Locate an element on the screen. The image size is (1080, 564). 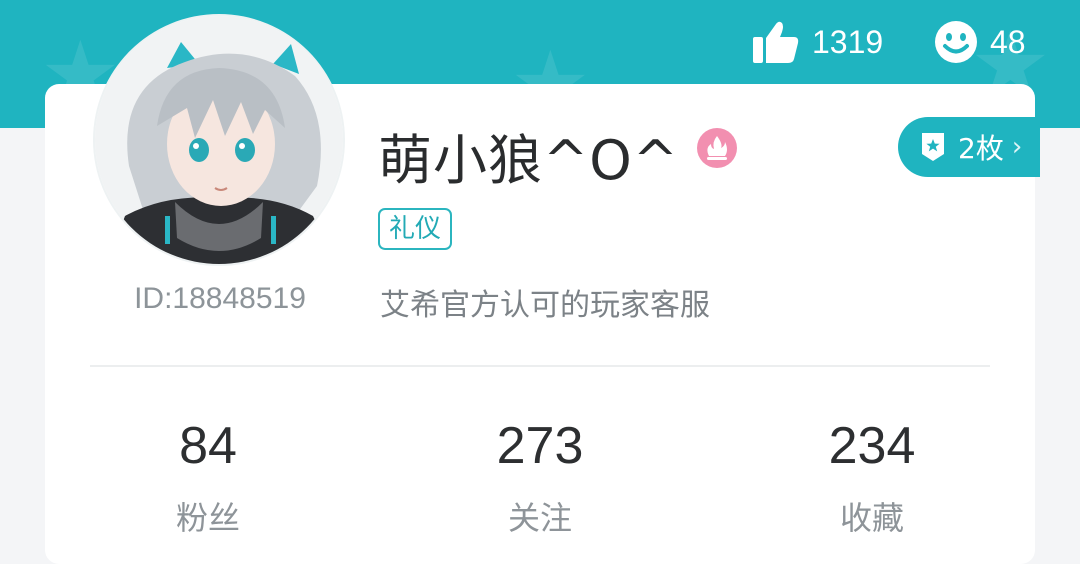
likes-count: 1319 is located at coordinates (848, 41).